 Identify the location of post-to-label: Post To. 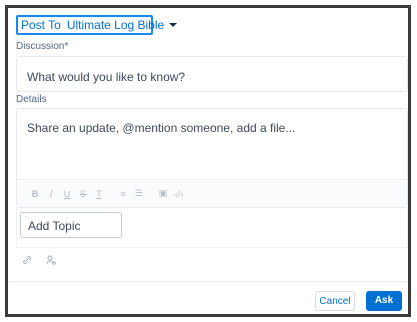
(41, 25).